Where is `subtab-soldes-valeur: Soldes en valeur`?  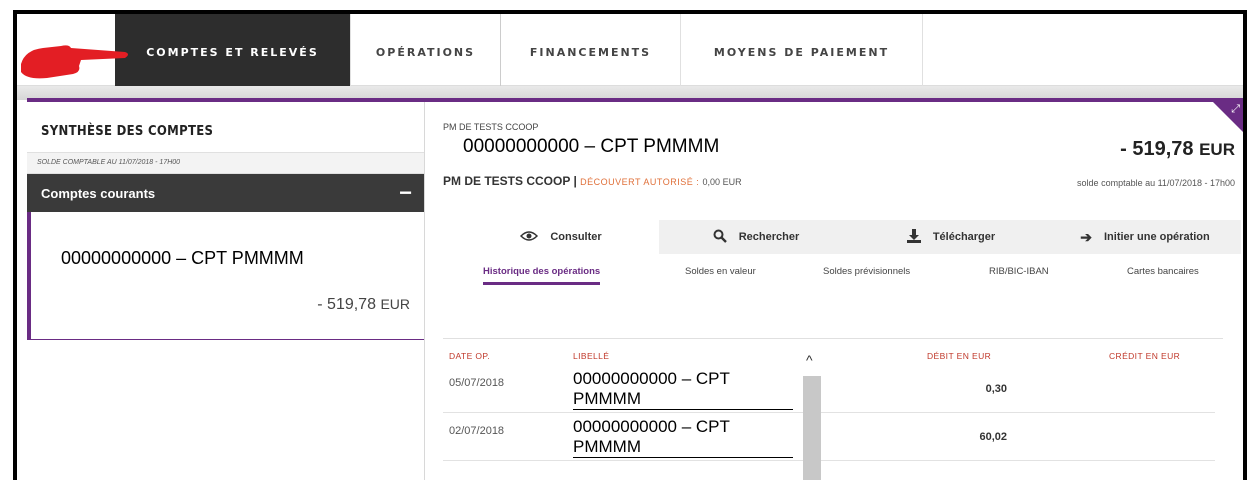 subtab-soldes-valeur: Soldes en valeur is located at coordinates (720, 271).